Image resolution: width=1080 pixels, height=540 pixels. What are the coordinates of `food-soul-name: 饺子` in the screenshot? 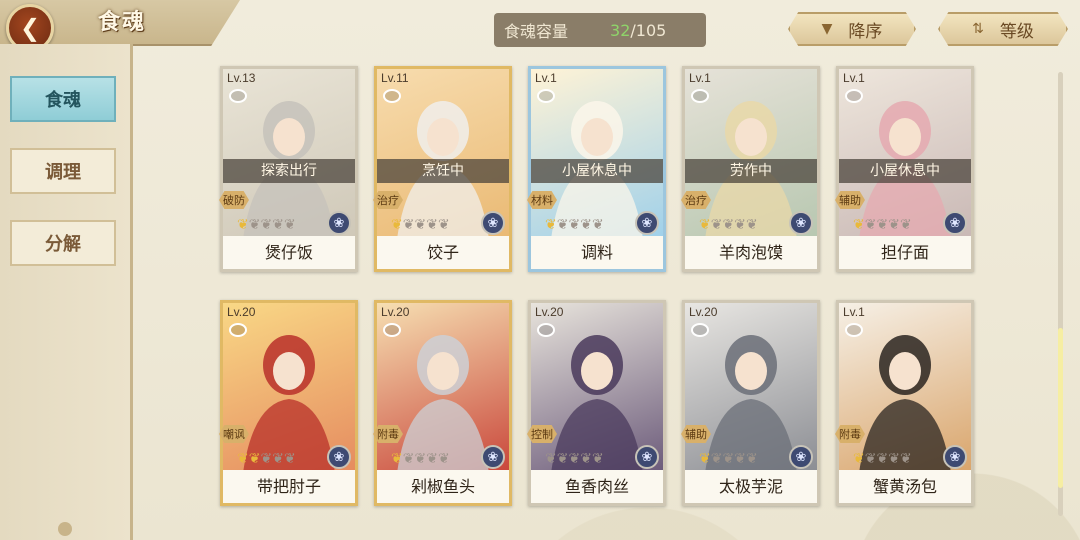 It's located at (443, 252).